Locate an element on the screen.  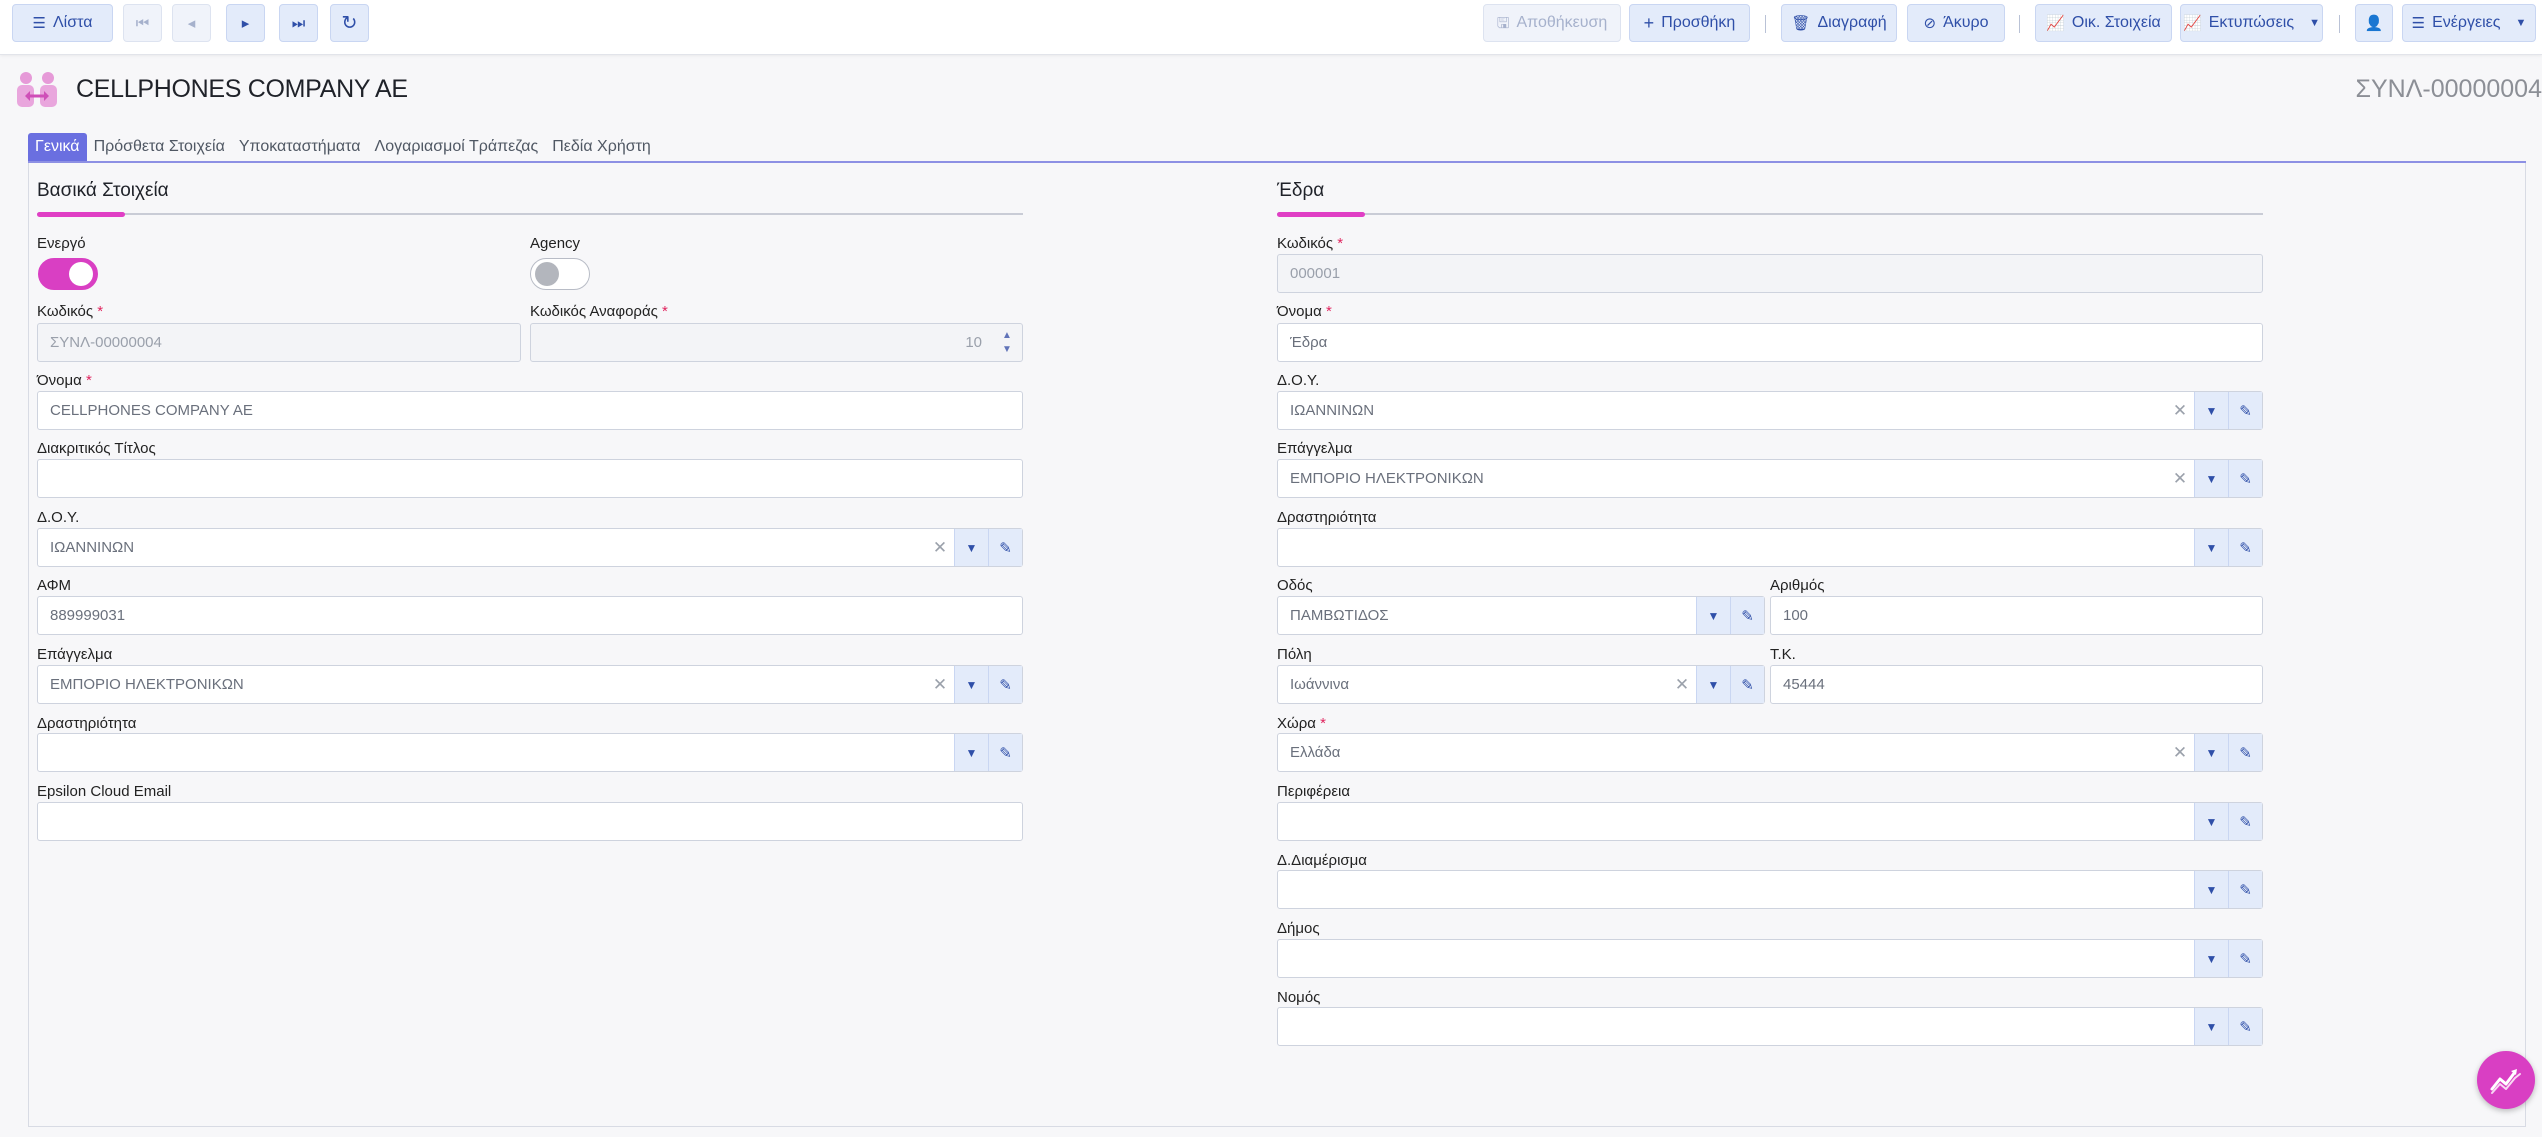
cloud-email-label: Epsilon Cloud Email is located at coordinates (104, 791).